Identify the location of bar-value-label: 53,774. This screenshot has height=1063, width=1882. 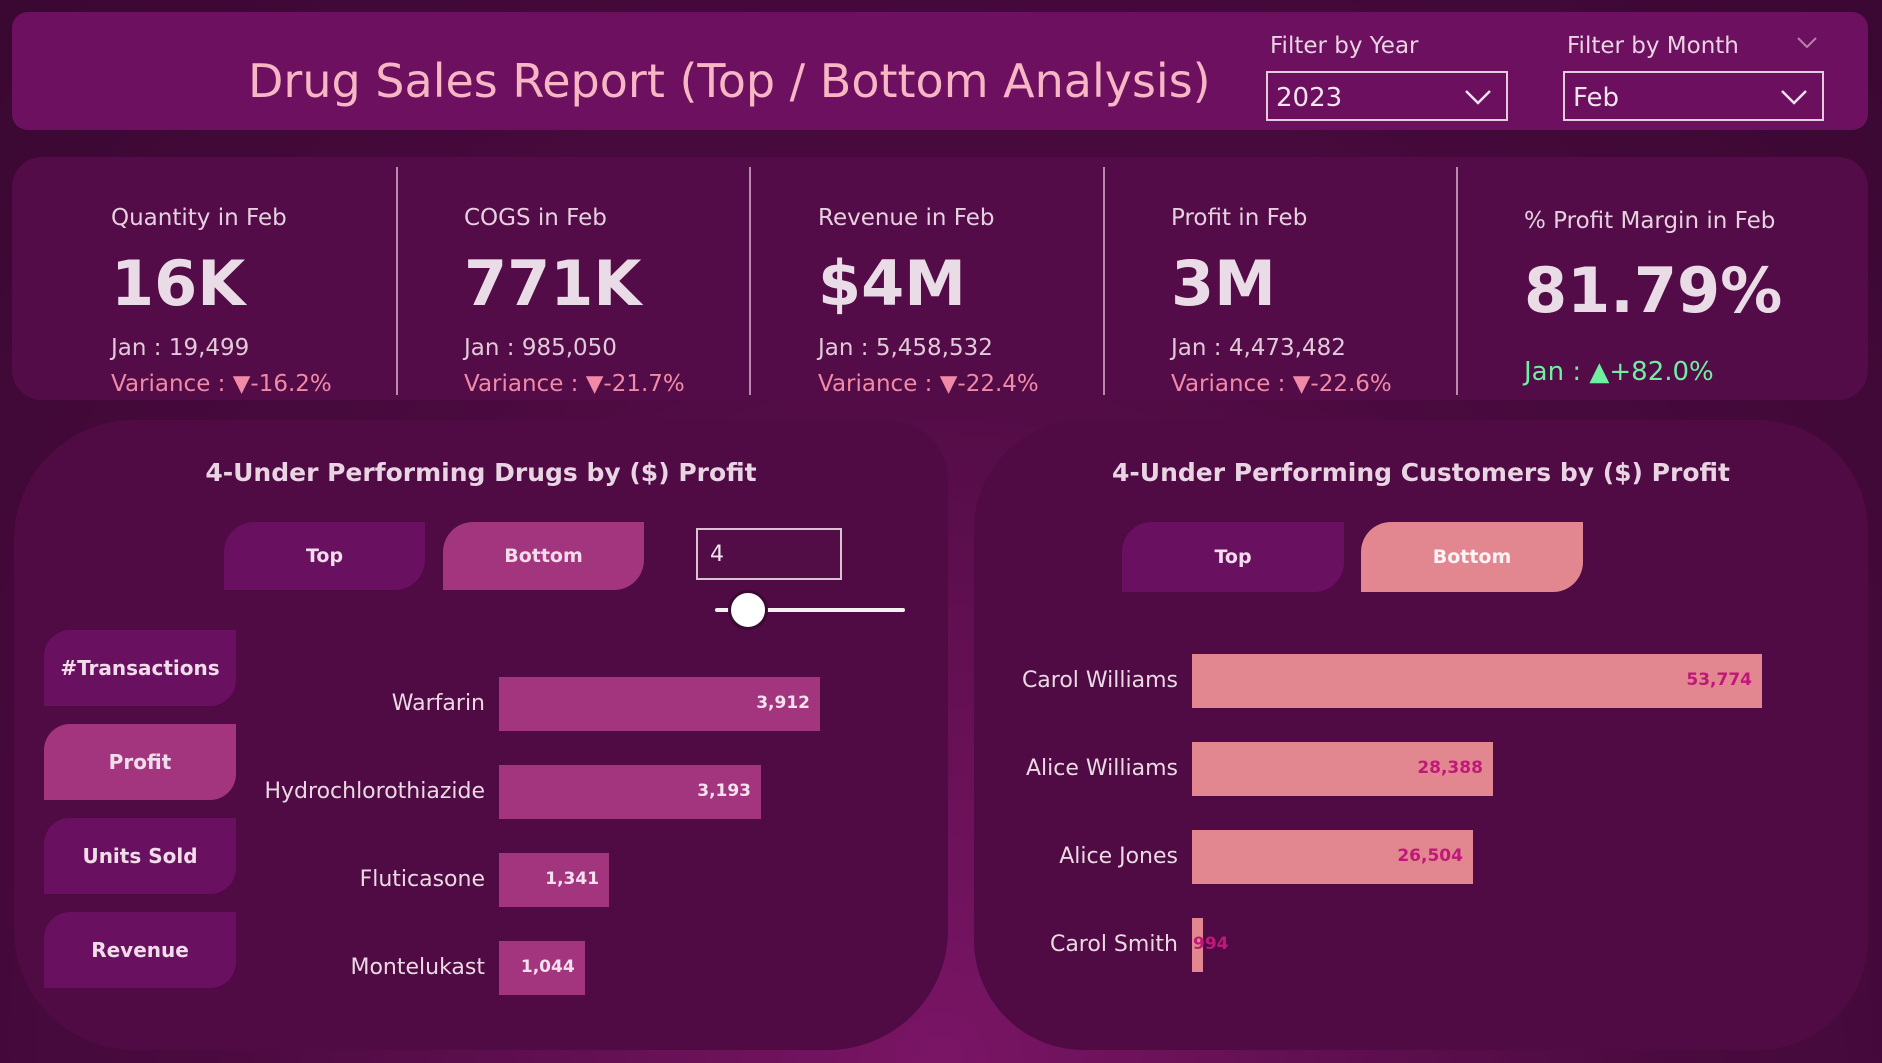
(1719, 680).